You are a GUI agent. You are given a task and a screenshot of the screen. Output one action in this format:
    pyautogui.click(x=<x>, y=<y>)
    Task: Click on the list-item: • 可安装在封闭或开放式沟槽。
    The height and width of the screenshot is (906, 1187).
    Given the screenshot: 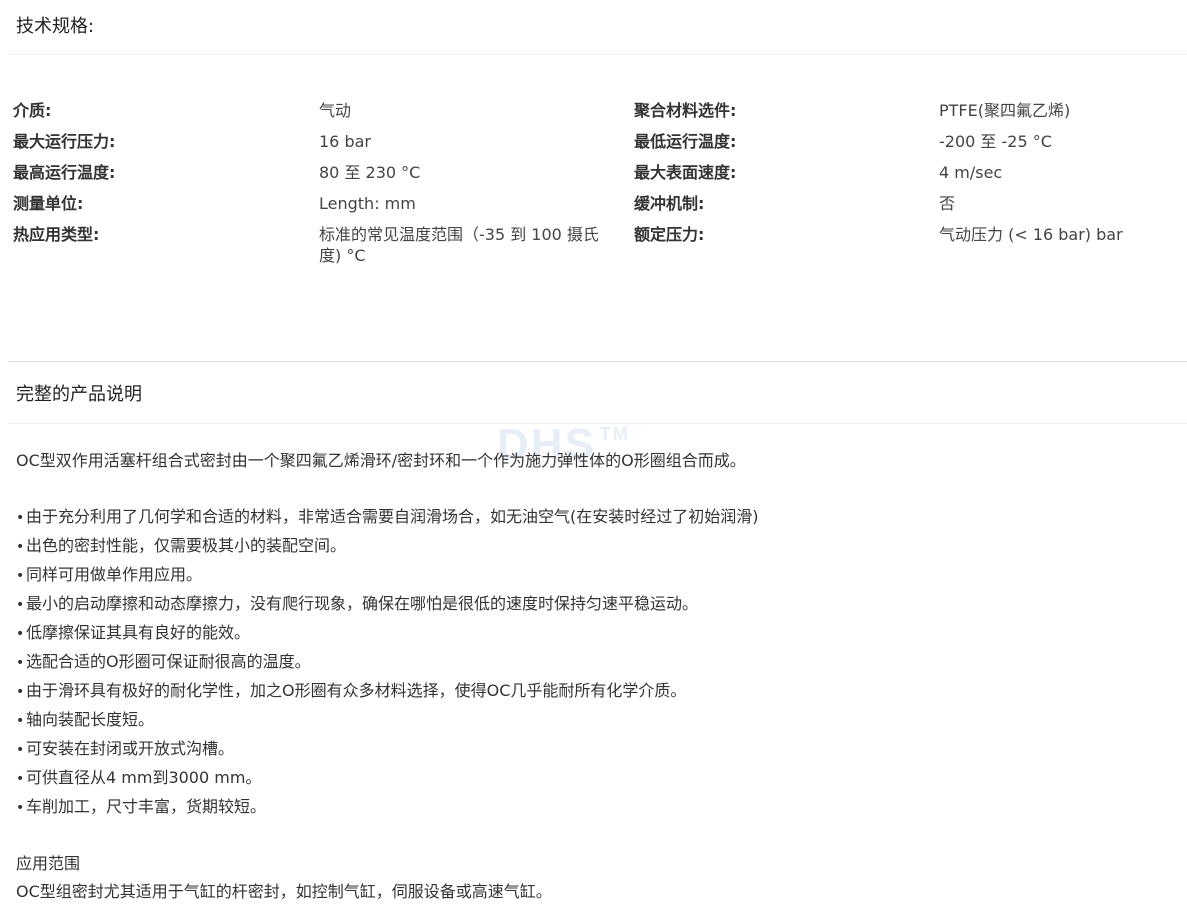 What is the action you would take?
    pyautogui.click(x=591, y=749)
    